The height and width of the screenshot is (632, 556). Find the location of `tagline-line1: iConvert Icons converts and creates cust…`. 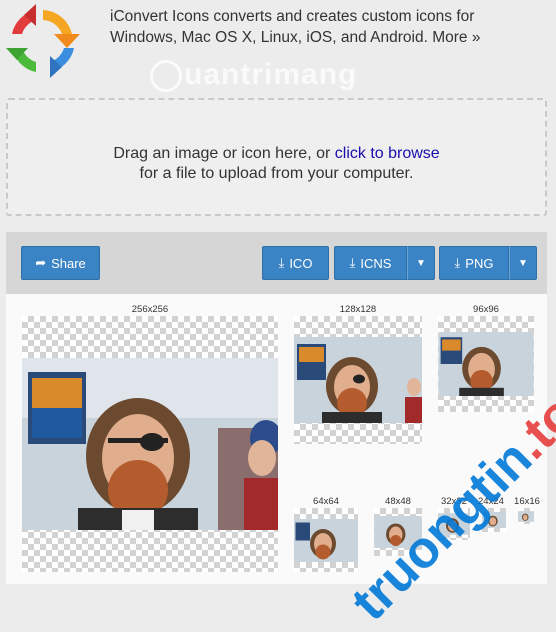

tagline-line1: iConvert Icons converts and creates cust… is located at coordinates (292, 16).